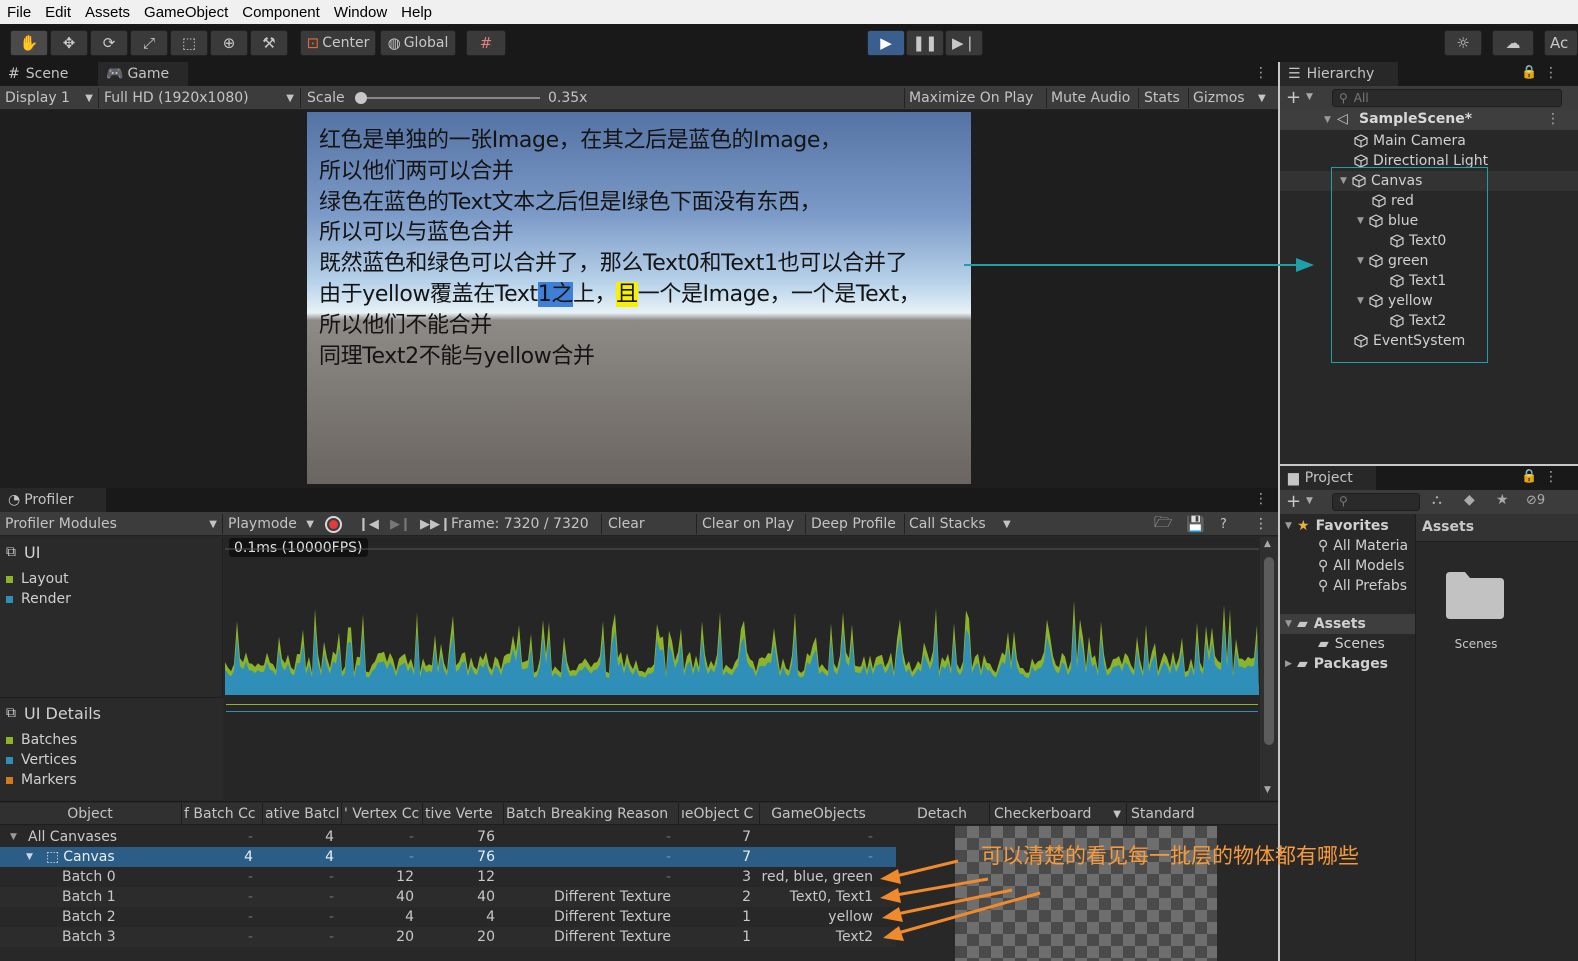 The width and height of the screenshot is (1578, 961). I want to click on annotation-note: 可以清楚的看见每一批层的物体都有哪些, so click(1170, 856).